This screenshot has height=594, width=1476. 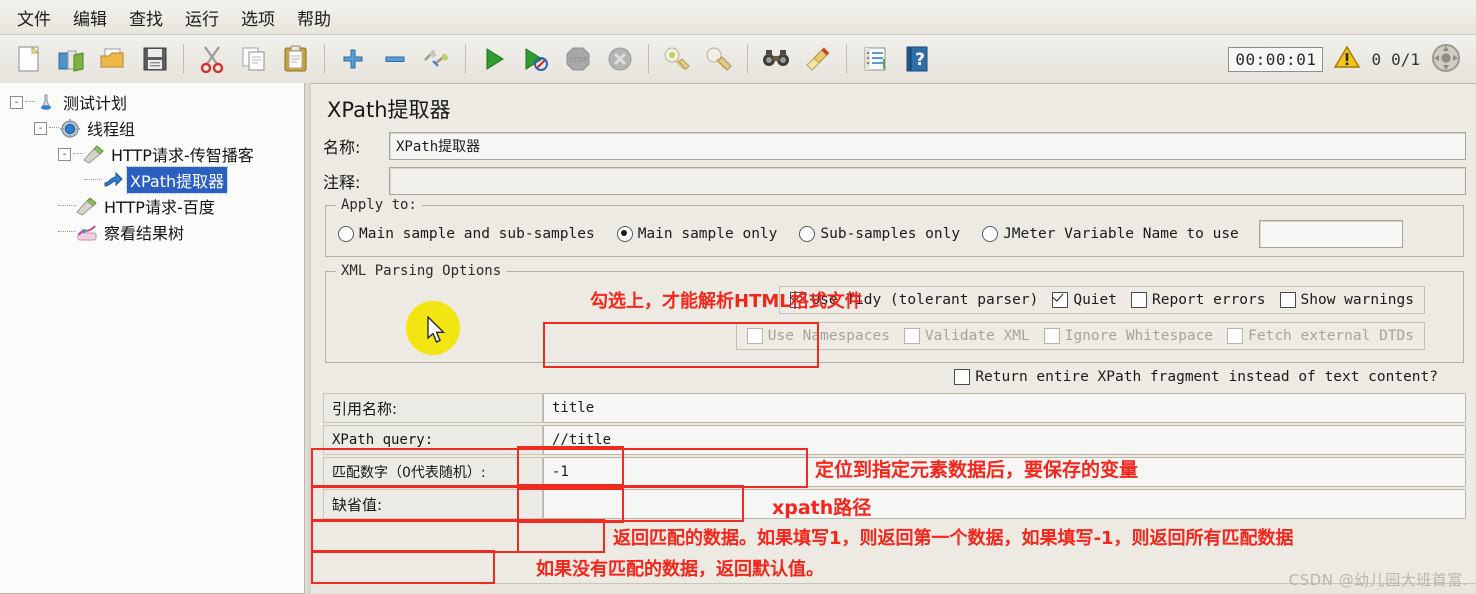 I want to click on menu-help: 帮助, so click(x=314, y=17).